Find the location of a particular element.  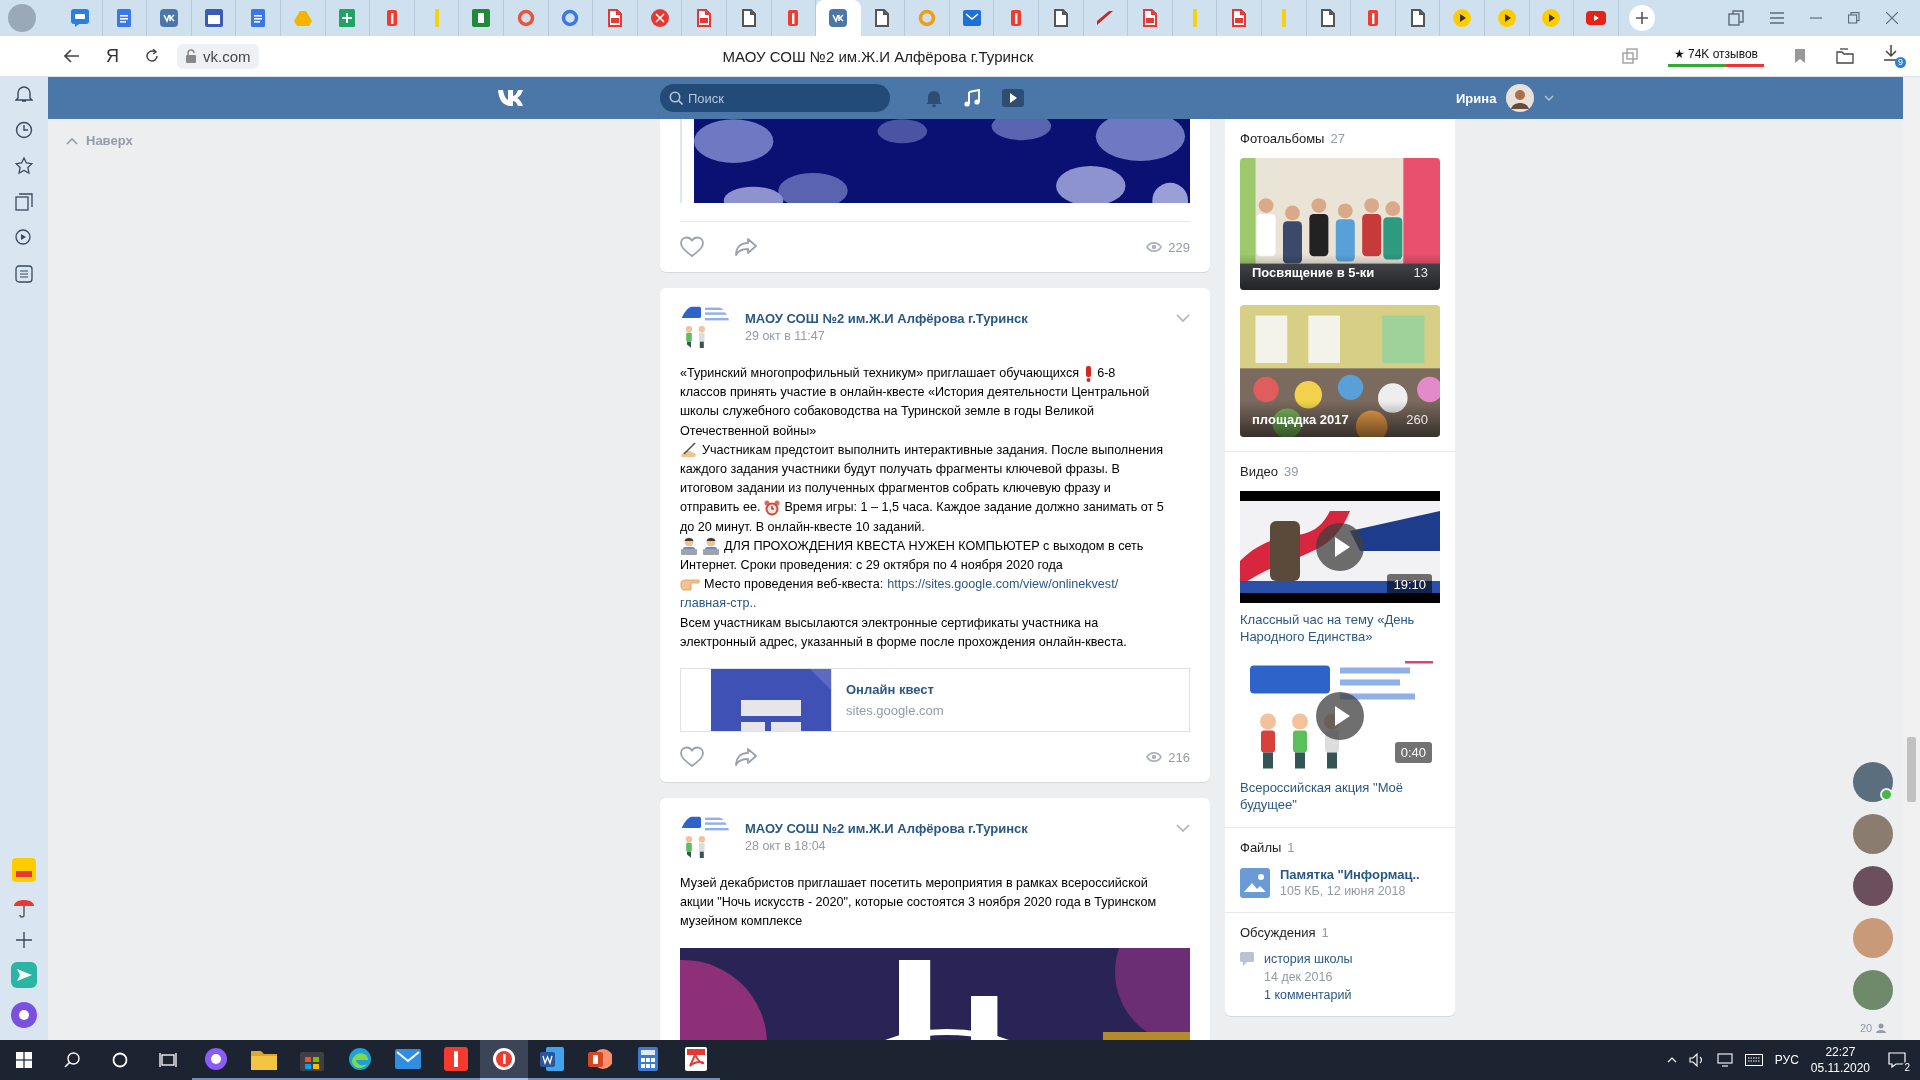

translate-button is located at coordinates (1629, 56).